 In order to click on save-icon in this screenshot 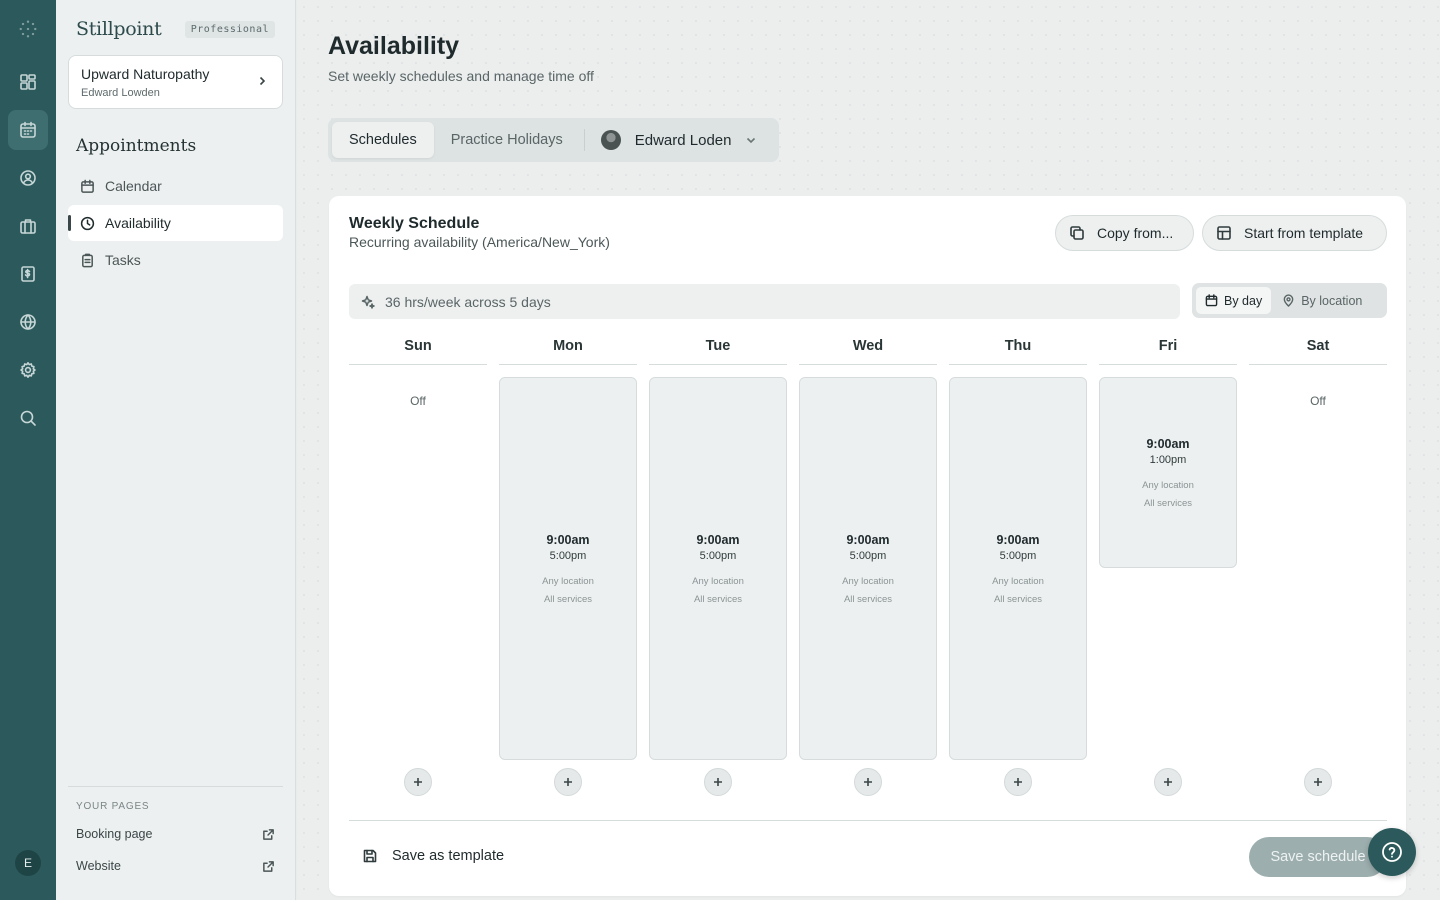, I will do `click(370, 856)`.